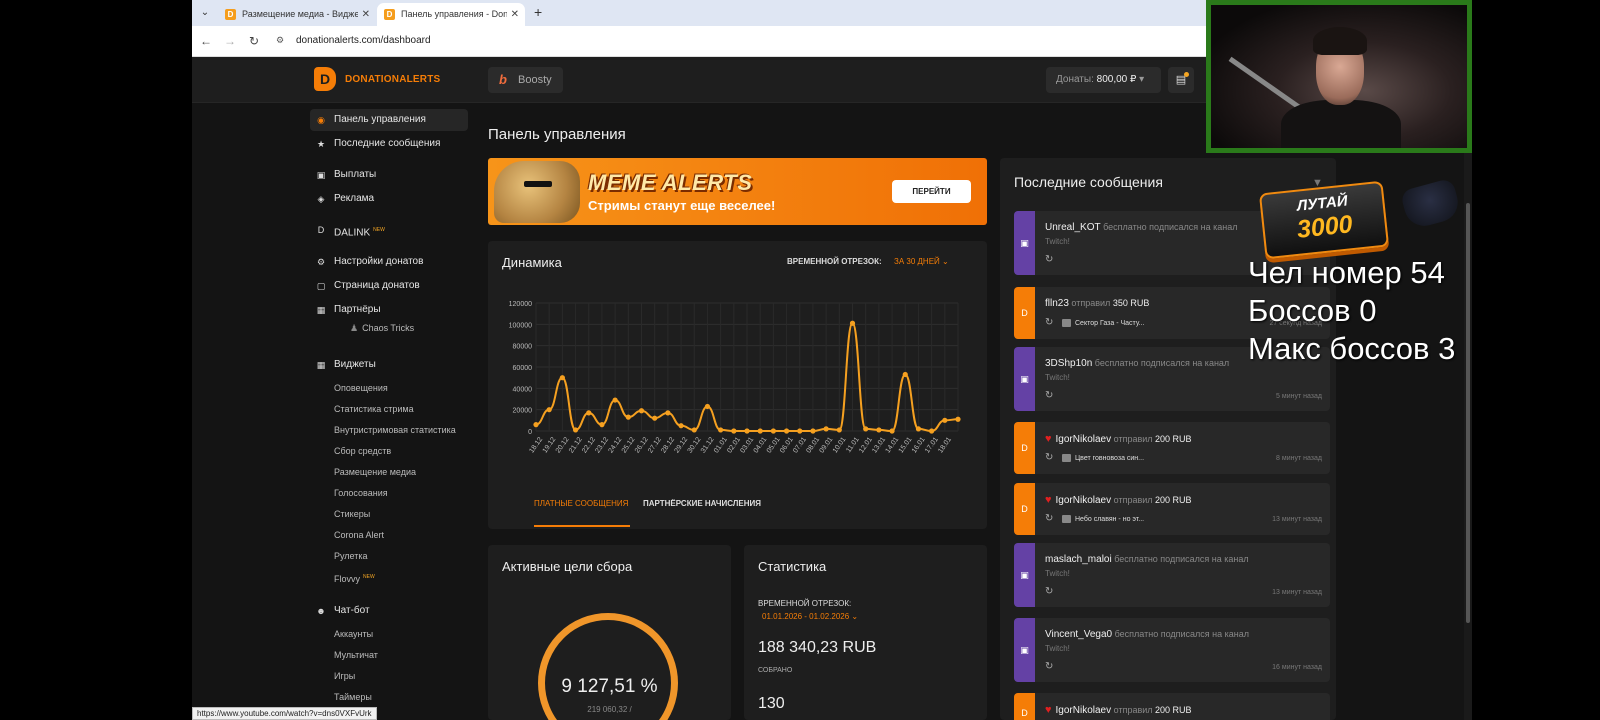  Describe the element at coordinates (389, 175) in the screenshot. I see `sidebar-item-payouts: ▣ Выплаты` at that location.